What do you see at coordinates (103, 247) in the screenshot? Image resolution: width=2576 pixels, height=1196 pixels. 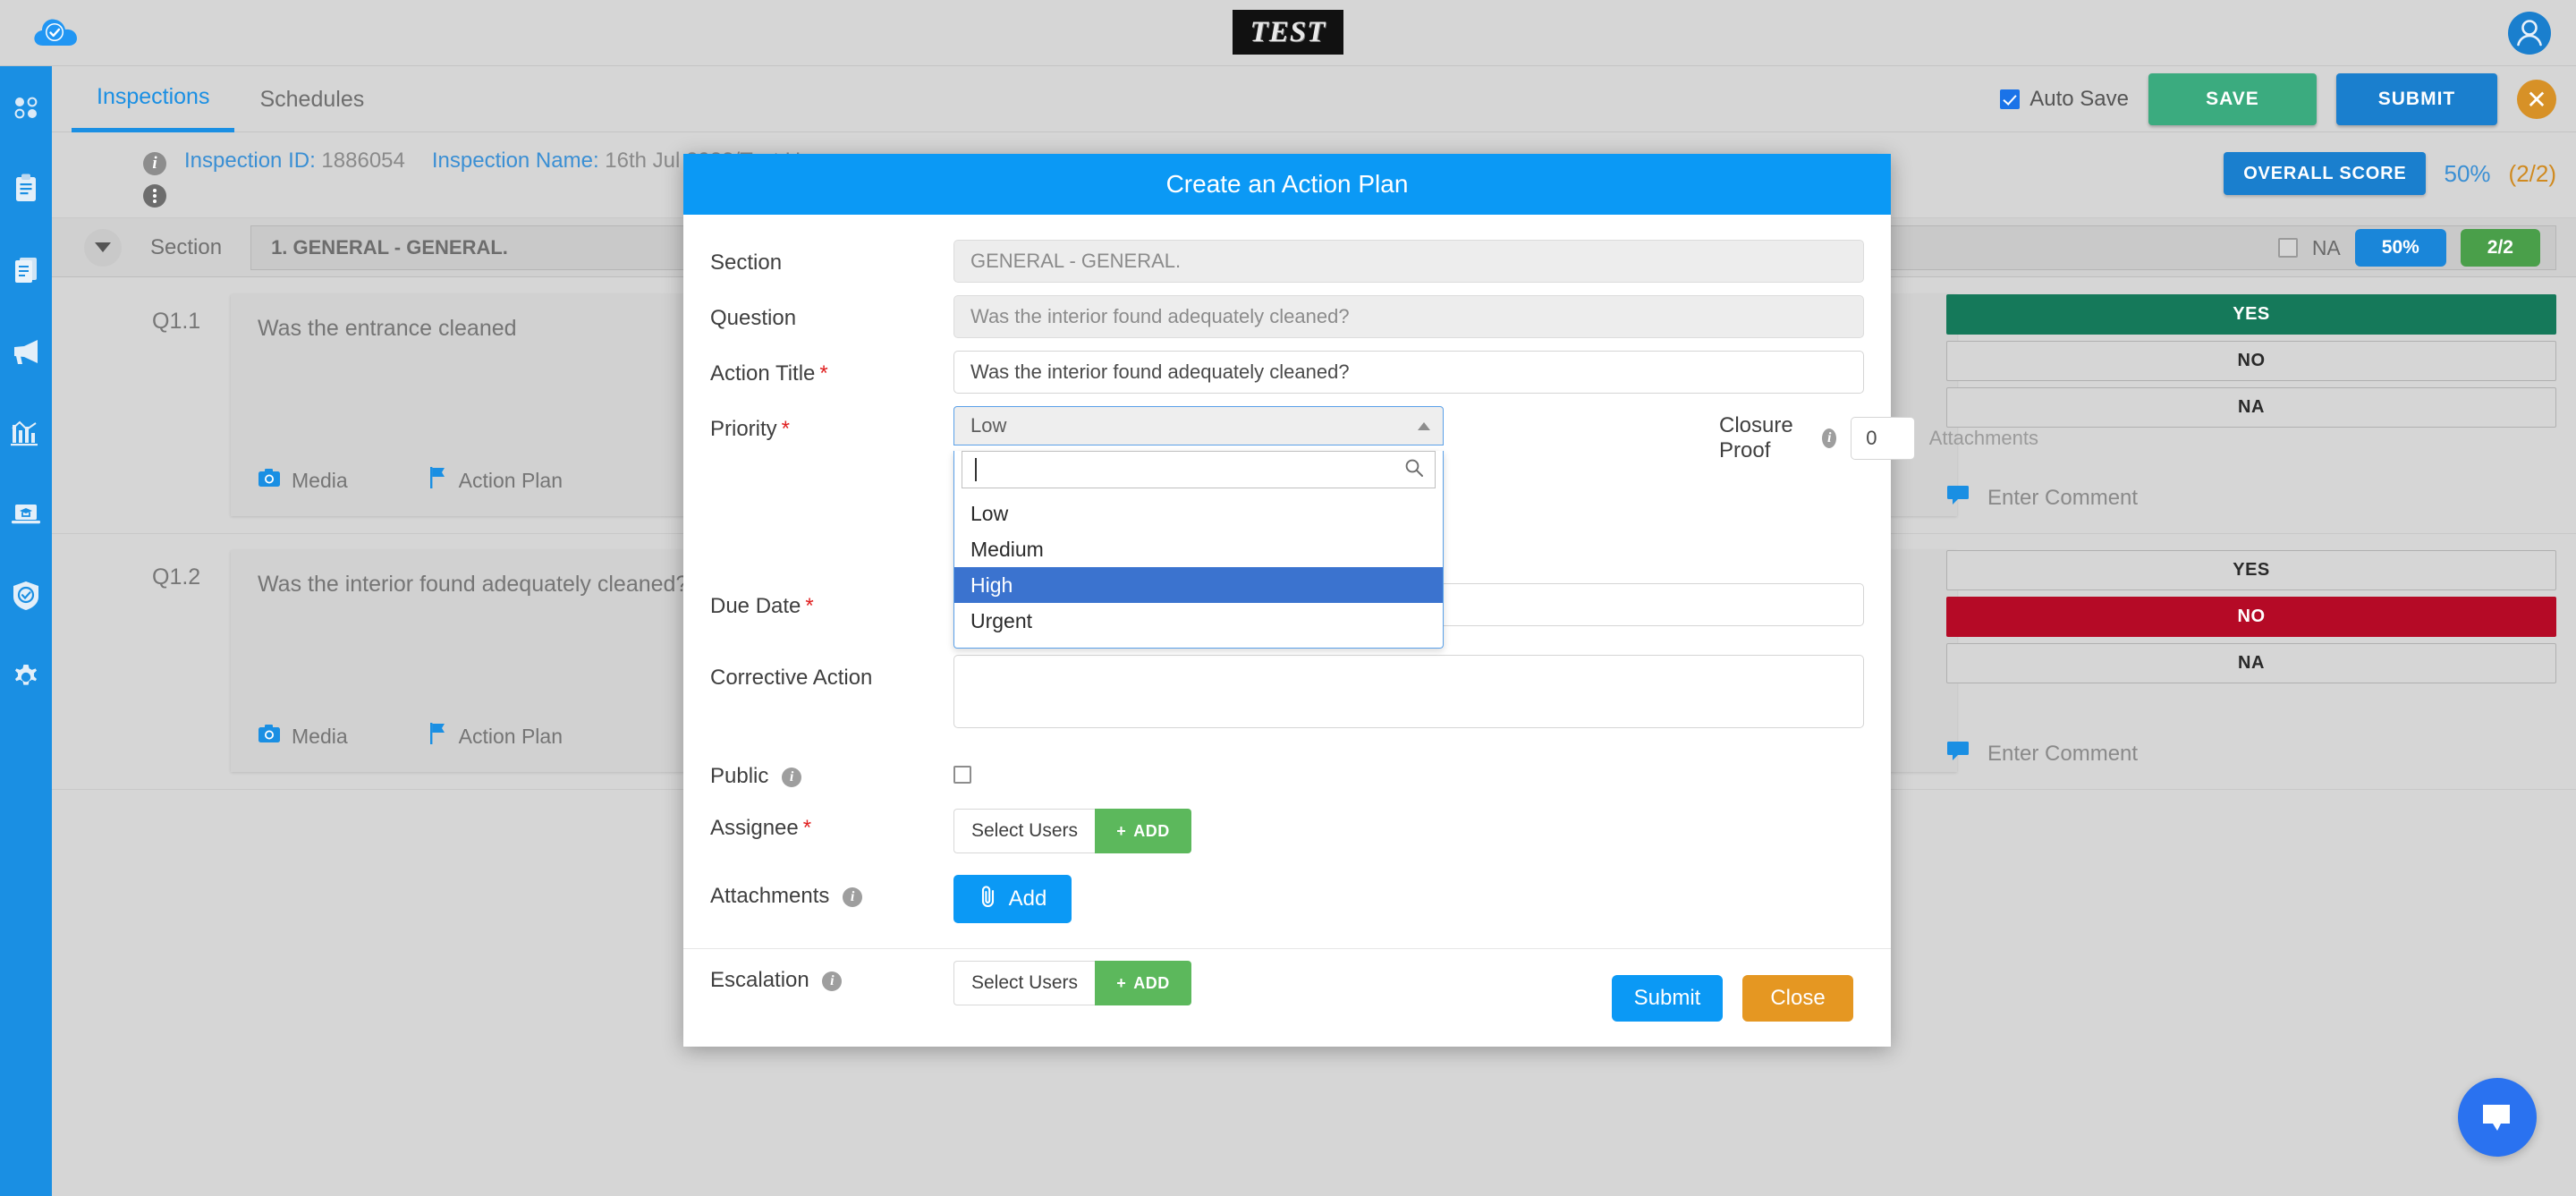 I see `chevron-down-icon` at bounding box center [103, 247].